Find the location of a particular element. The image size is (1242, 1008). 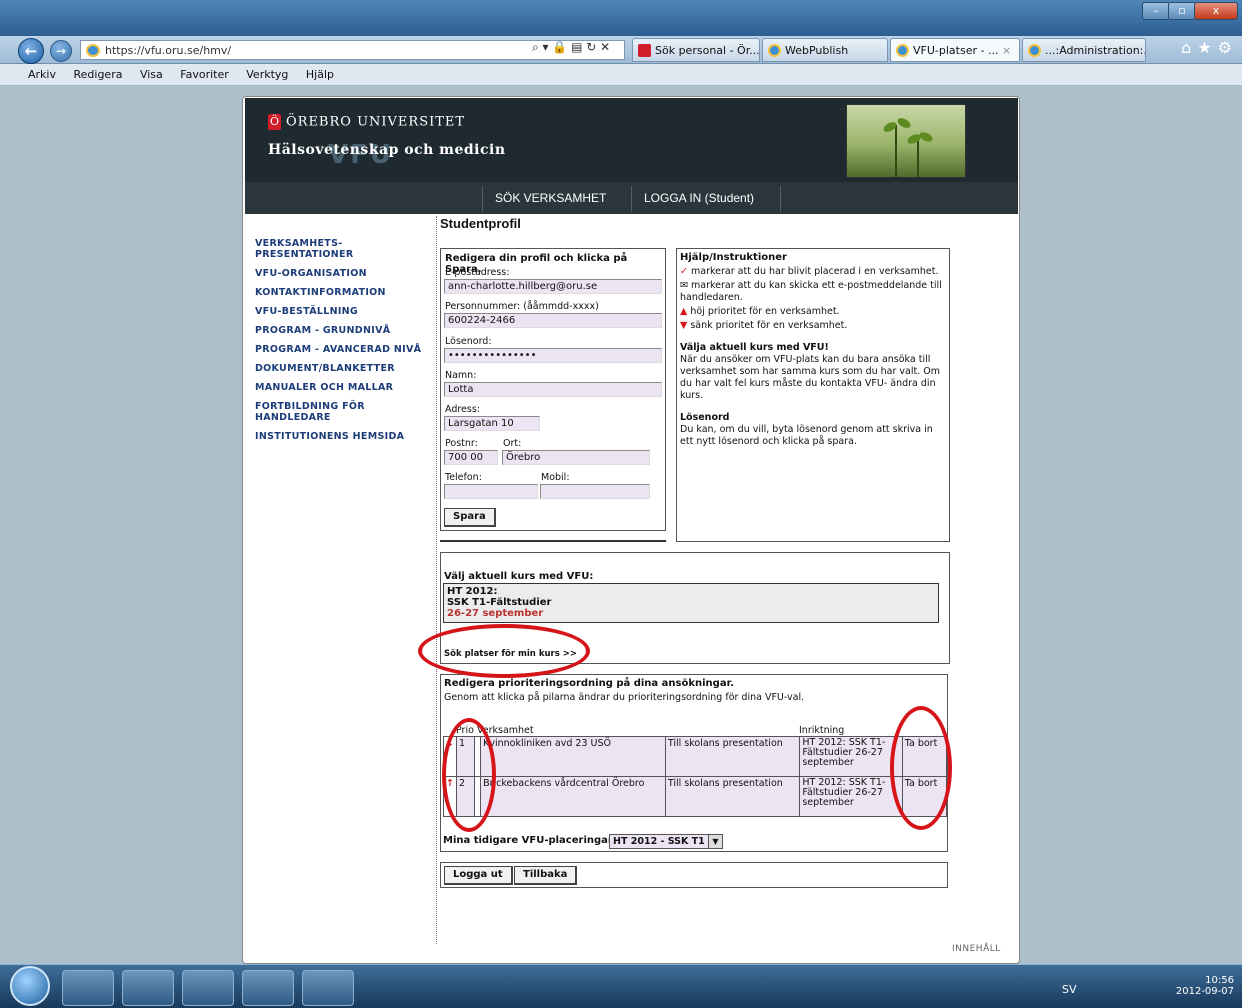

zip-field: 700 00 is located at coordinates (471, 457).